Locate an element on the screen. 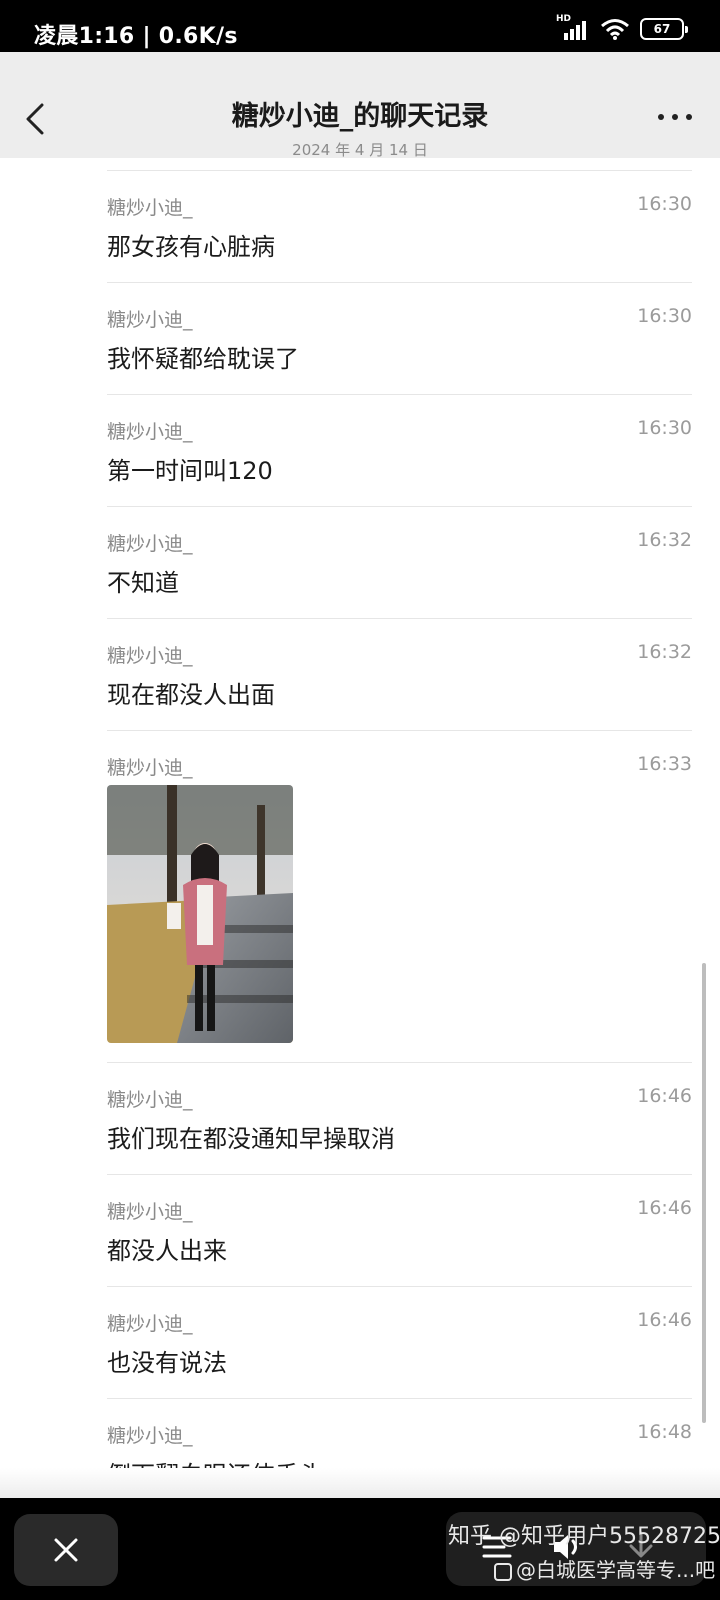 The image size is (720, 1600). status-time-speed: 凌晨1:16 | 0.6K/s is located at coordinates (136, 36).